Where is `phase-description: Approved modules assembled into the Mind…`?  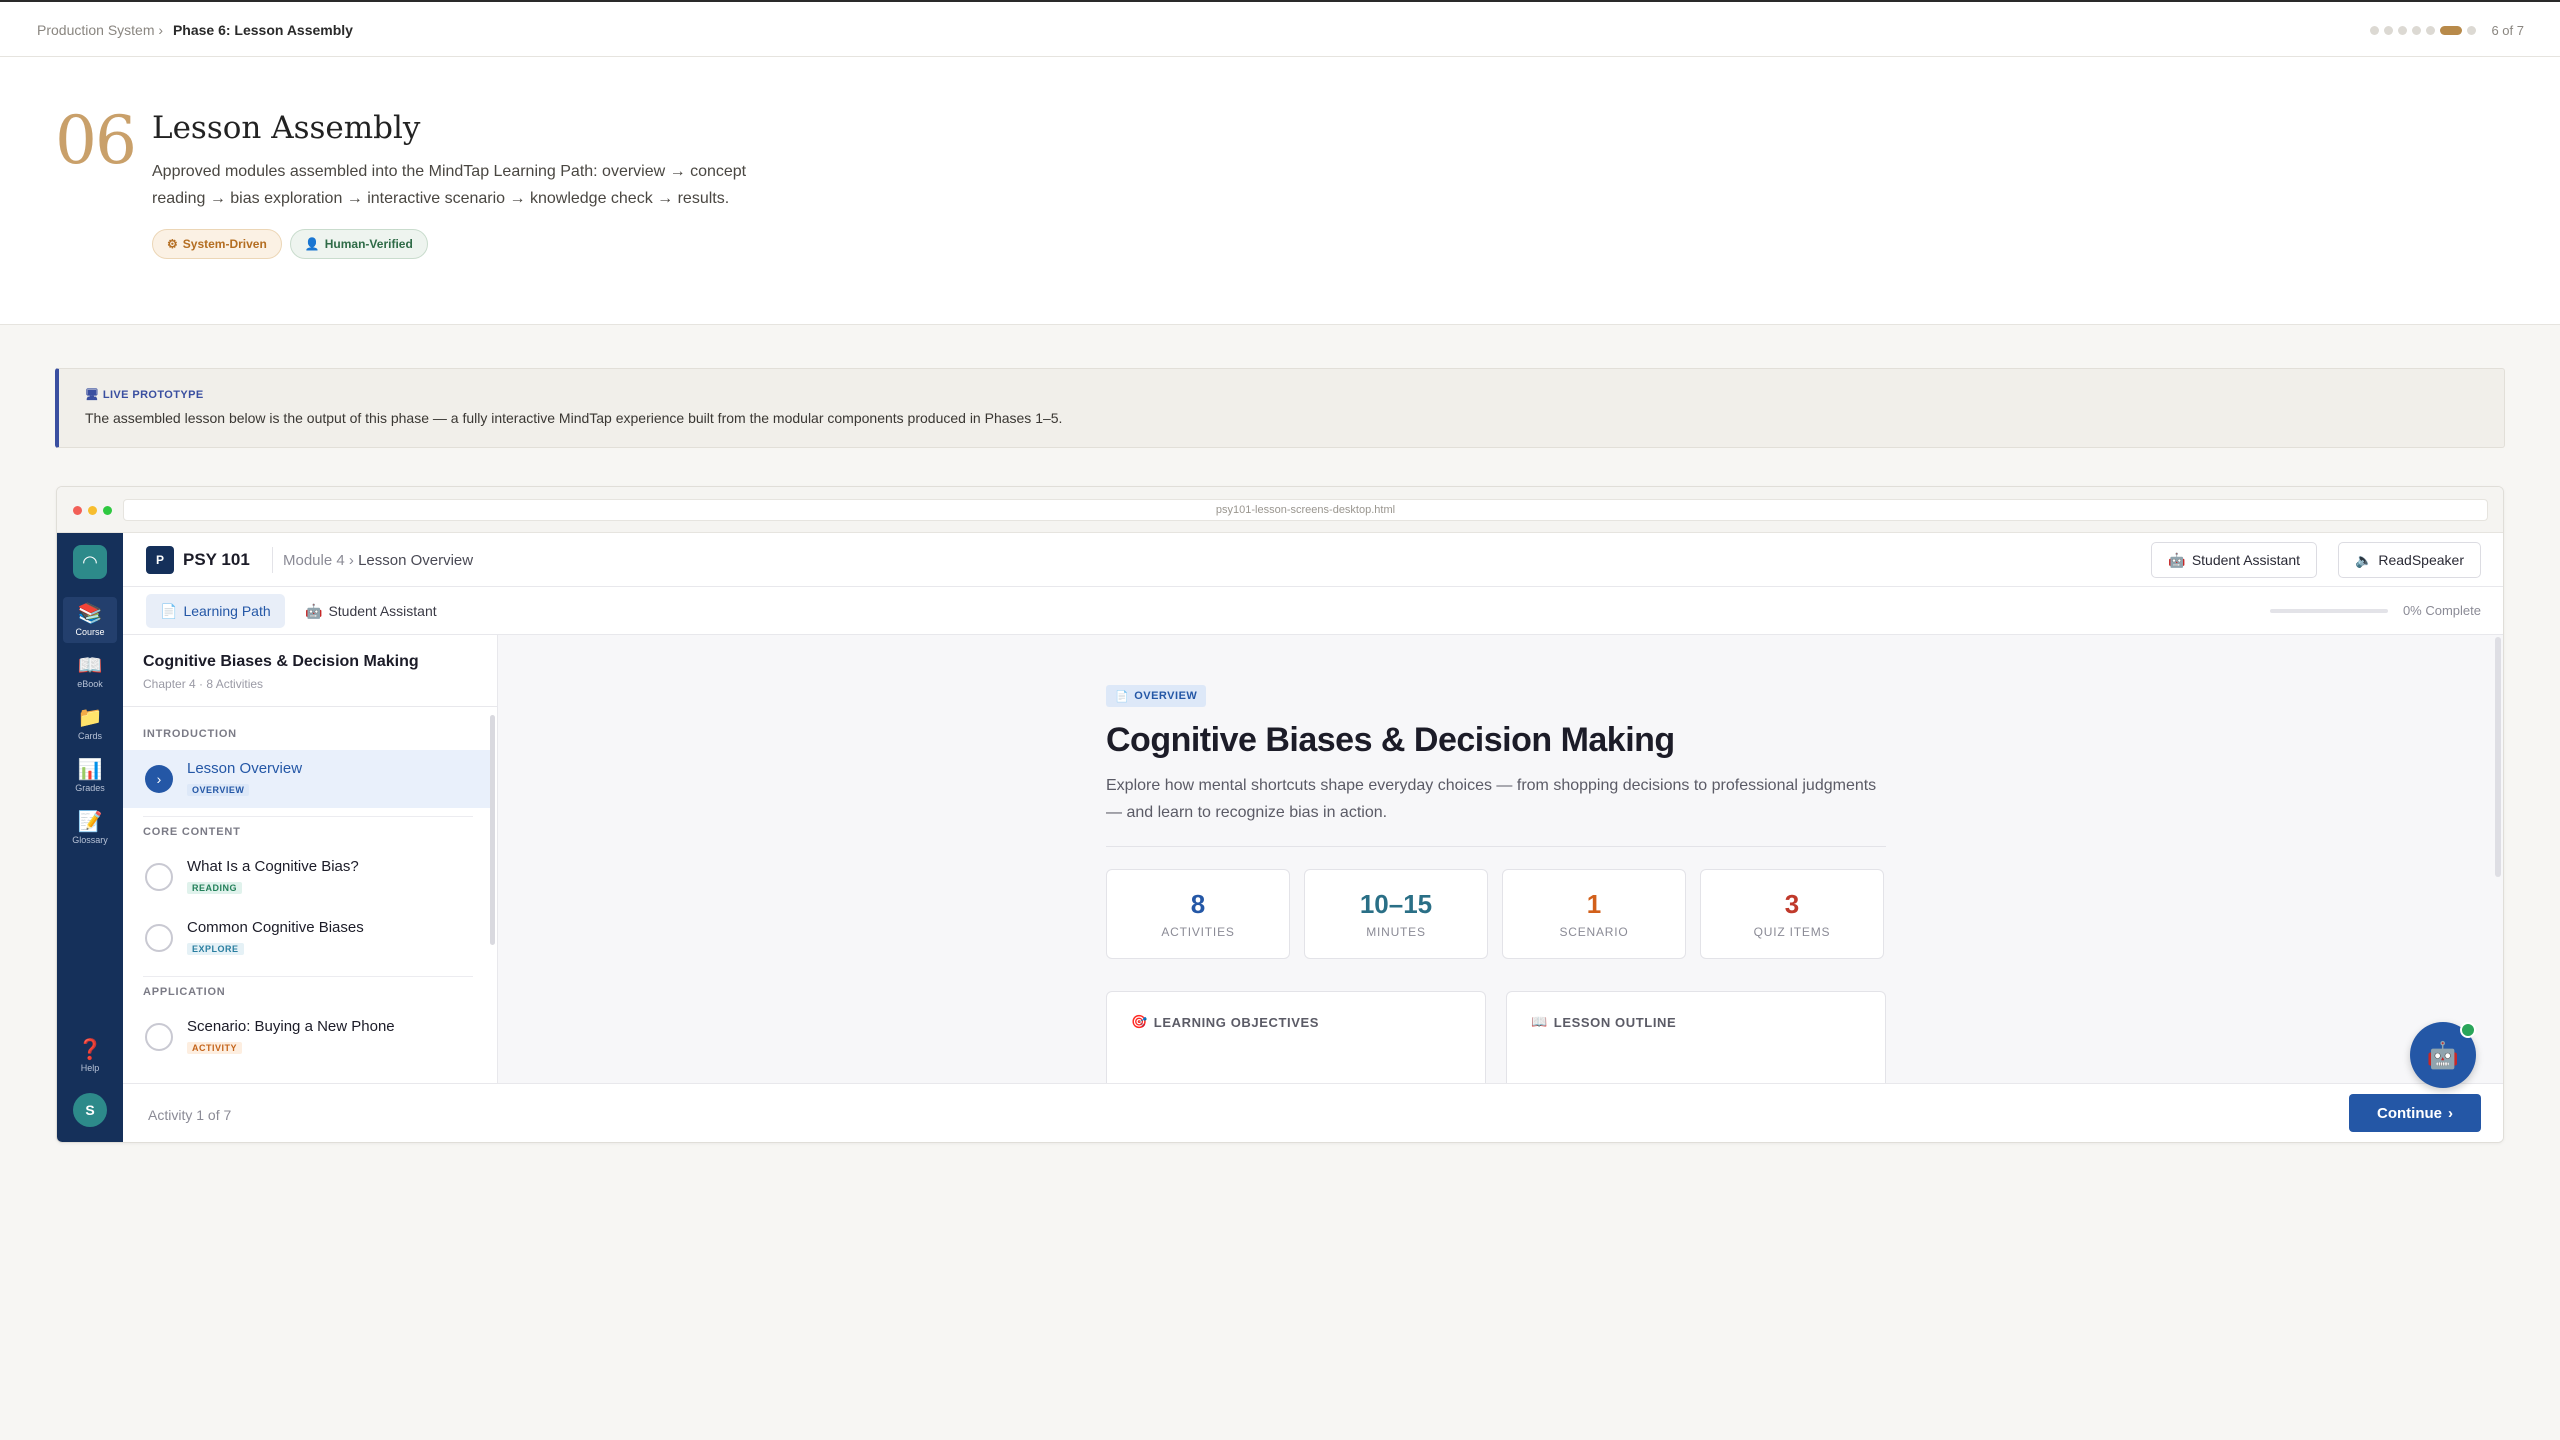 phase-description: Approved modules assembled into the Mind… is located at coordinates (449, 185).